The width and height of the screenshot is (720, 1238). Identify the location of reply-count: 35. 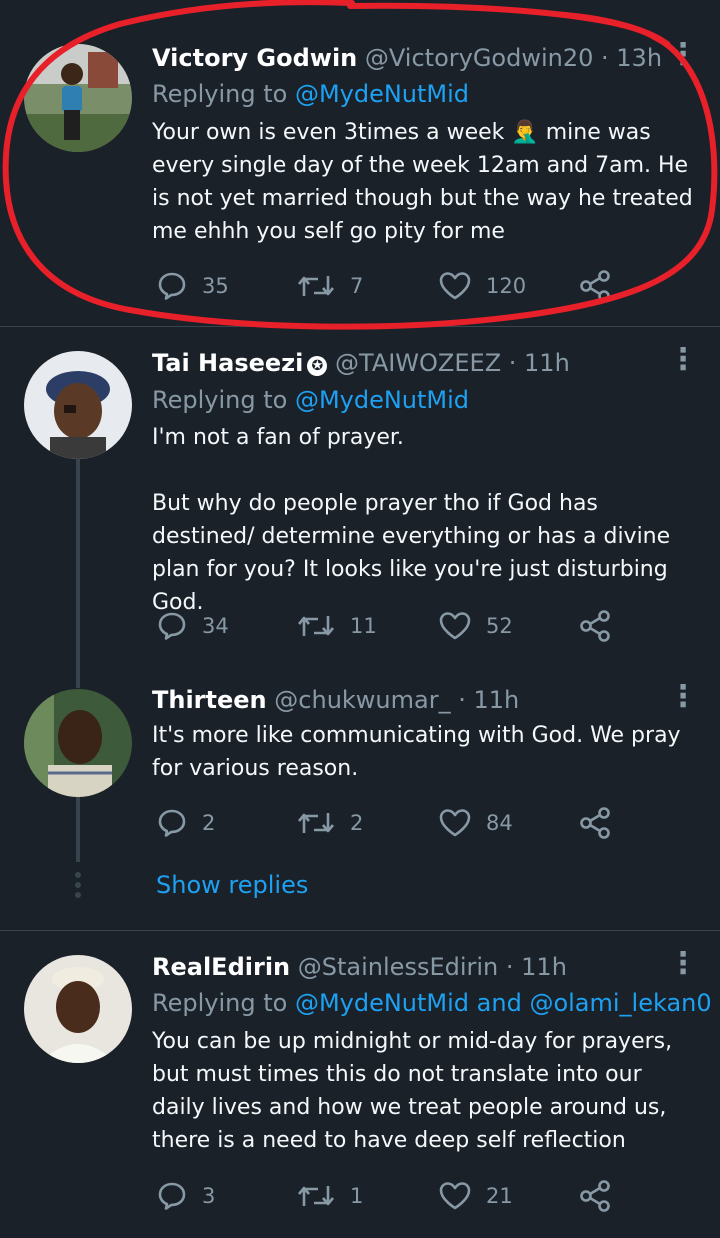
(215, 286).